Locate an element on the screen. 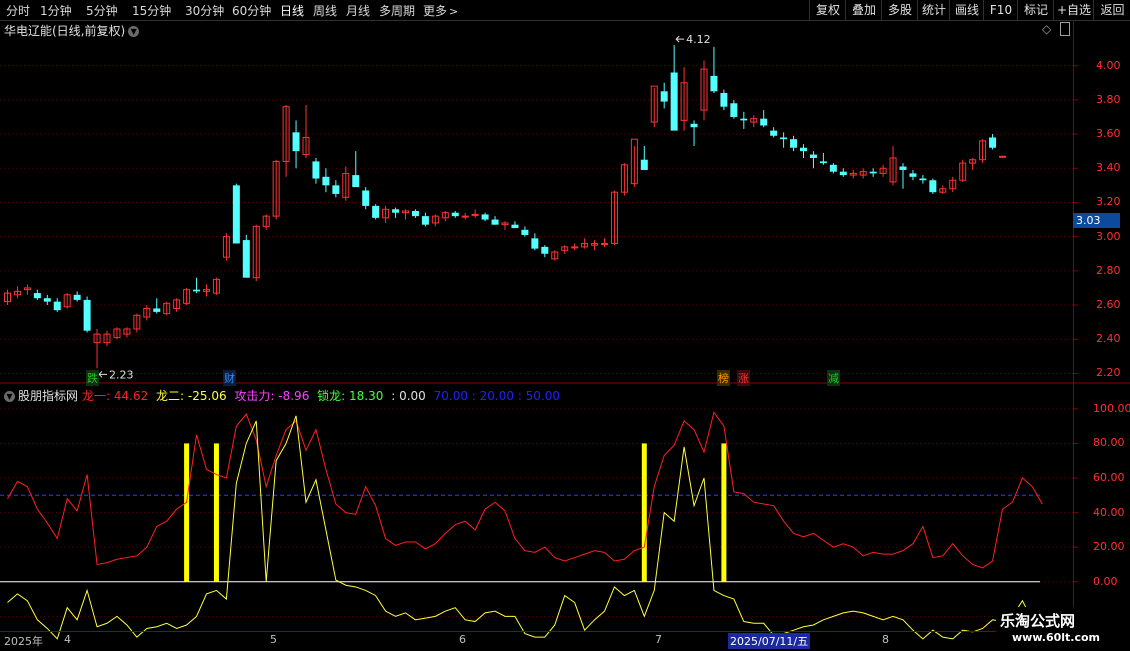 Image resolution: width=1130 pixels, height=651 pixels. marker-reduce: 减 is located at coordinates (833, 378).